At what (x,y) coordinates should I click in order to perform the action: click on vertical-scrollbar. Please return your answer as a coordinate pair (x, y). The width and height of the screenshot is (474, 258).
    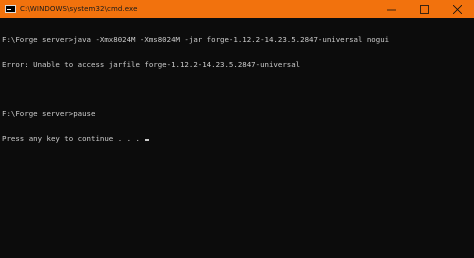
    Looking at the image, I should click on (469, 138).